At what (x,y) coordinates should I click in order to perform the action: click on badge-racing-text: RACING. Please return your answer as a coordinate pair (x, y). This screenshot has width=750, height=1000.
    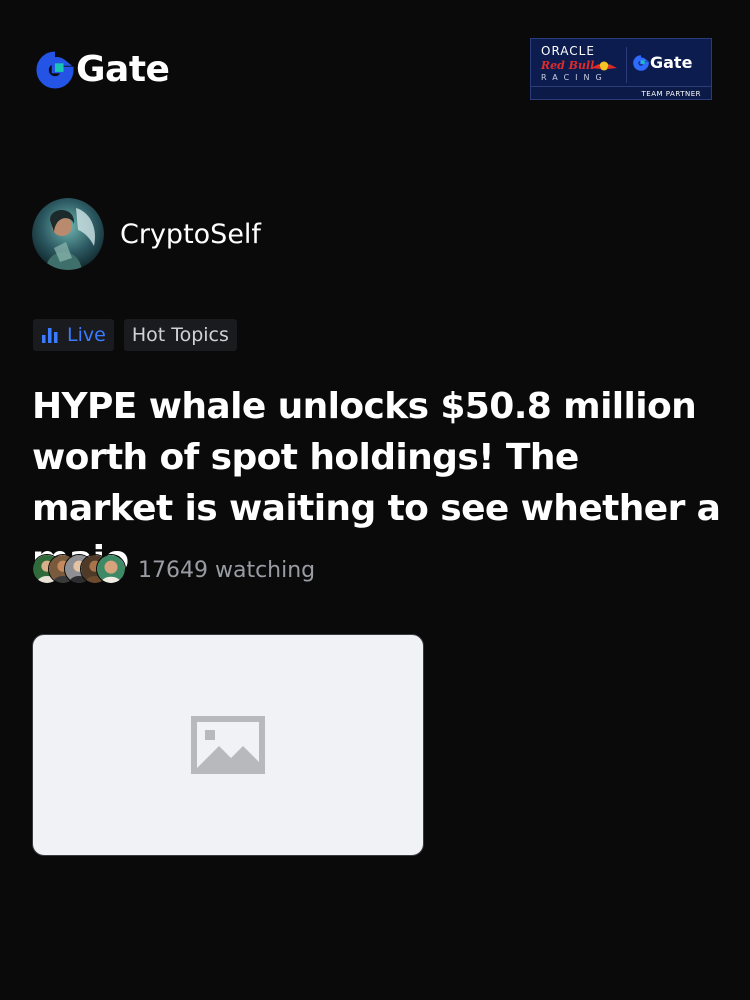
    Looking at the image, I should click on (574, 77).